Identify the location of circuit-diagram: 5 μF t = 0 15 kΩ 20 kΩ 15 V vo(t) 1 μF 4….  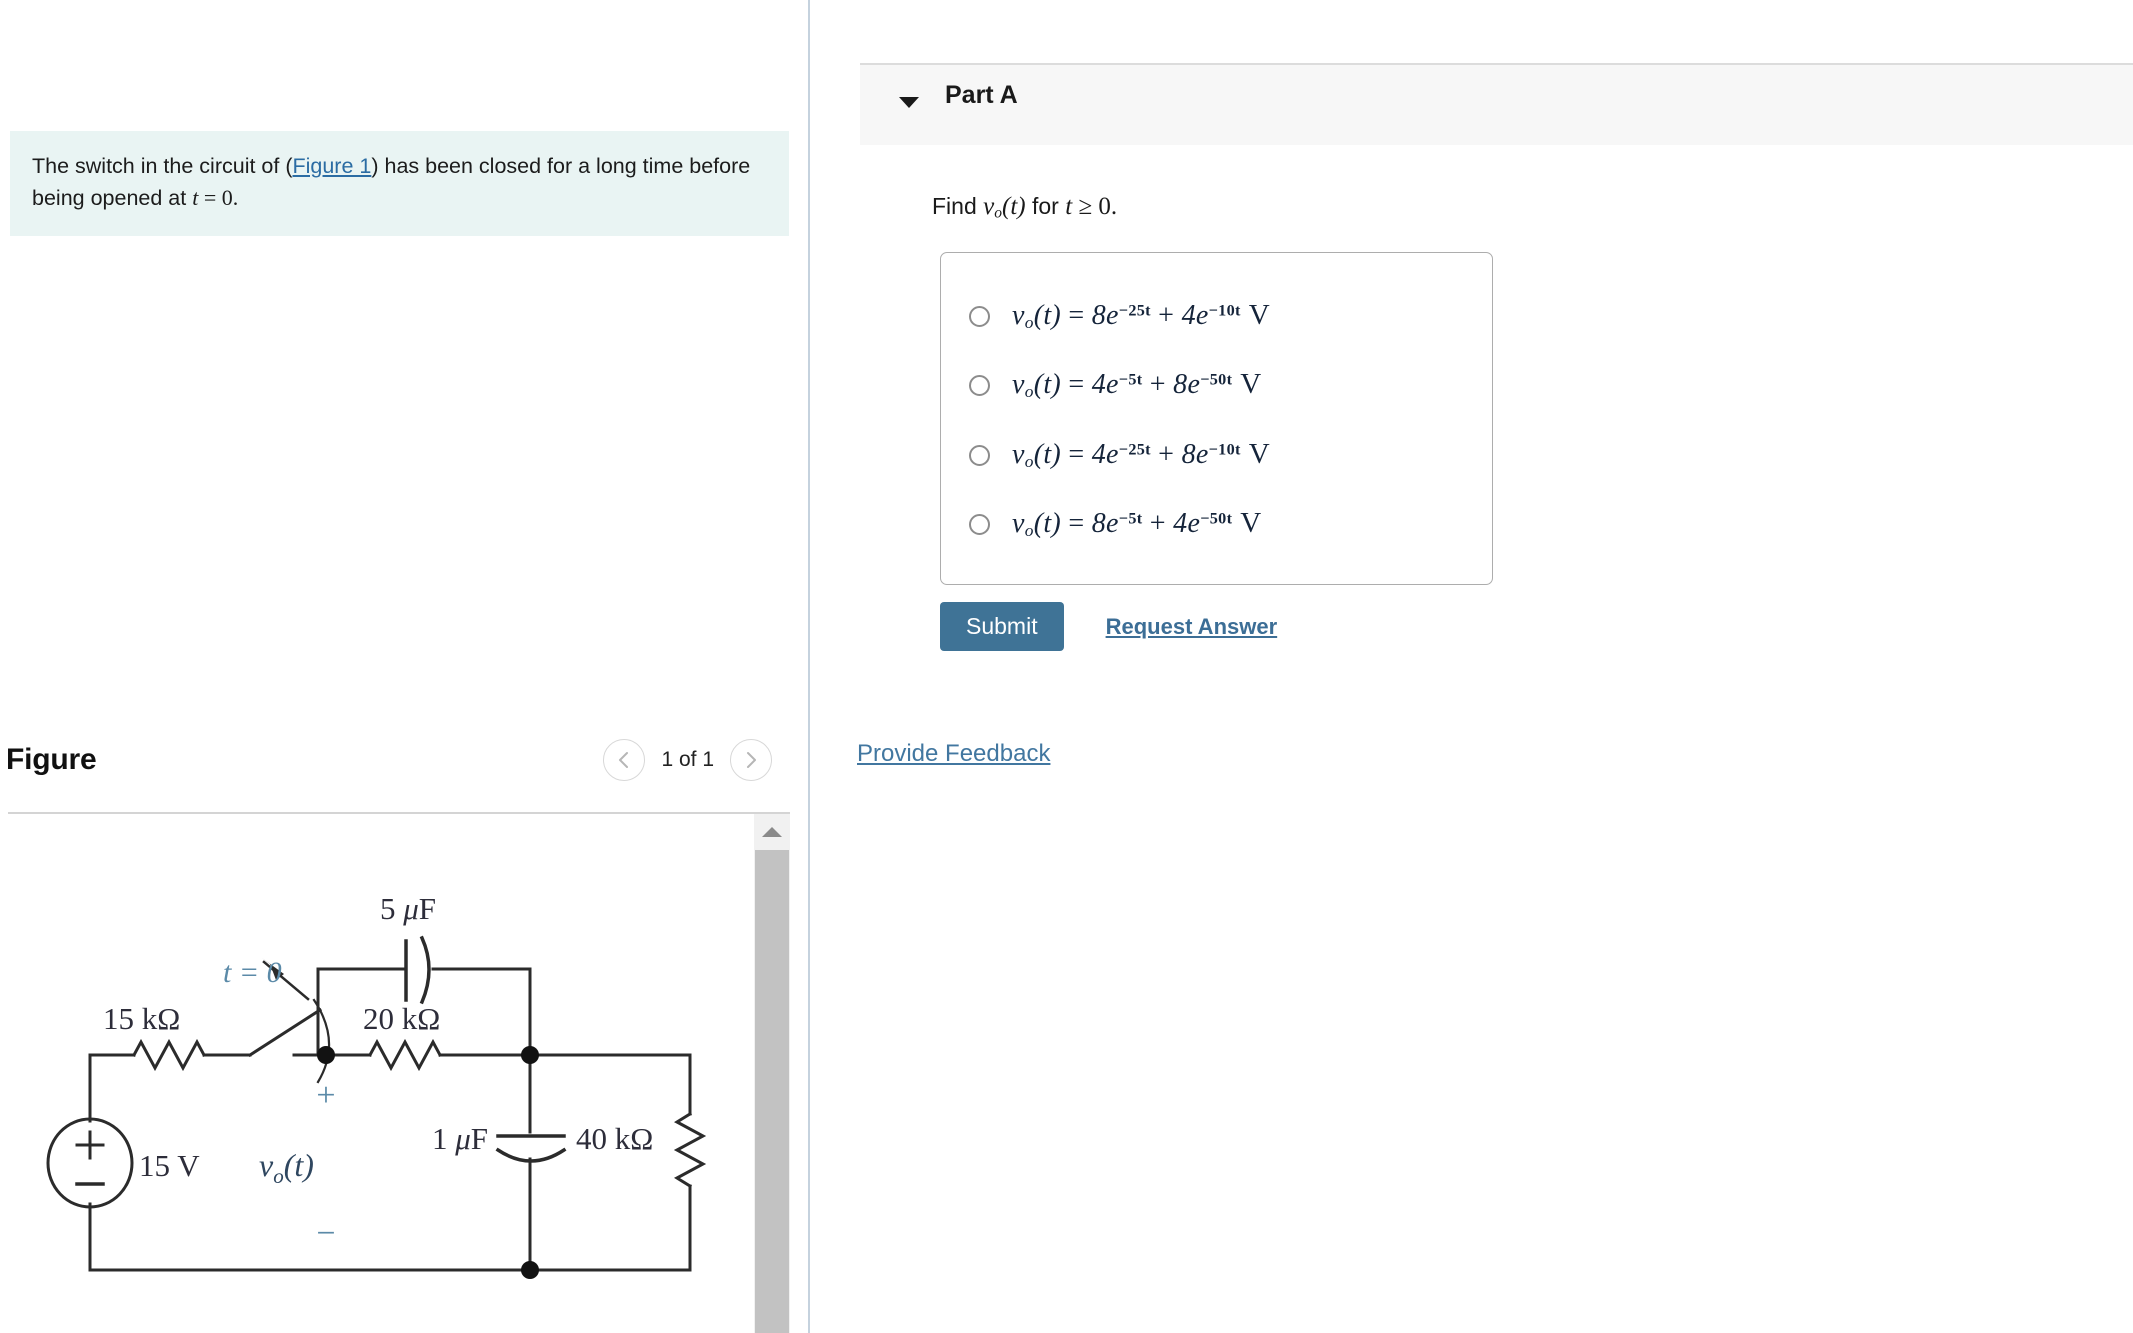
(378, 1073).